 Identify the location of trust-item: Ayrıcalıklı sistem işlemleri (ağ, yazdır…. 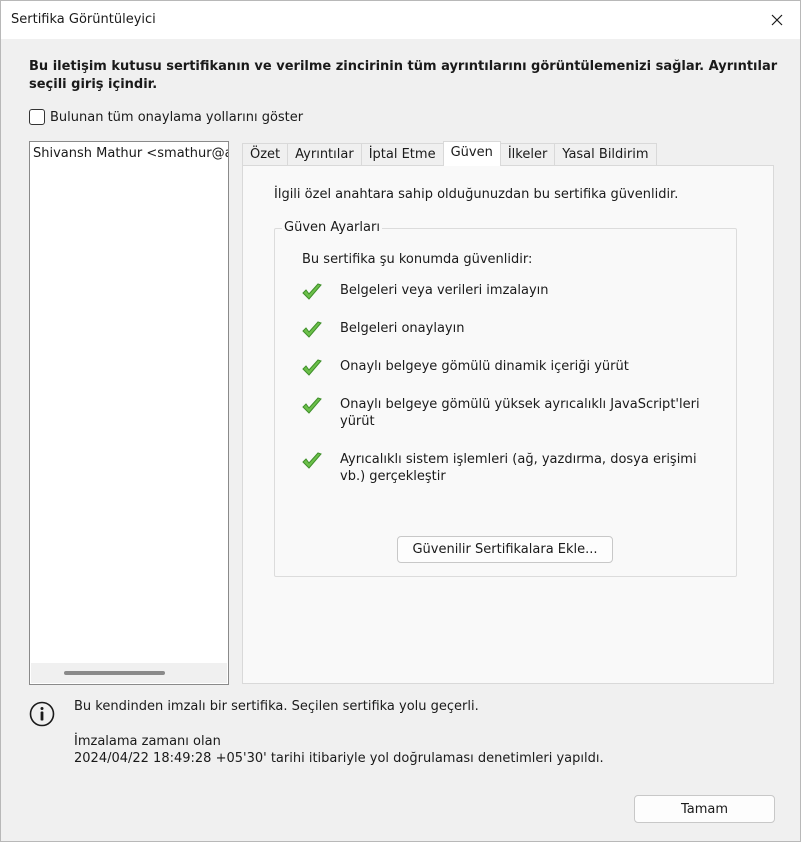
(505, 468).